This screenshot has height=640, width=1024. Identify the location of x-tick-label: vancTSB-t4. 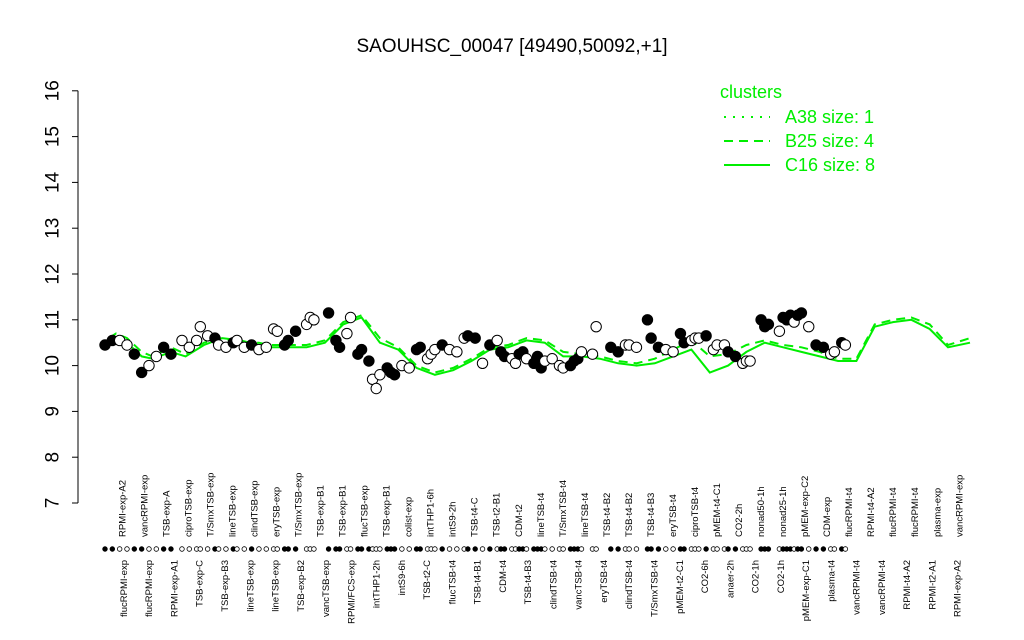
(579, 585).